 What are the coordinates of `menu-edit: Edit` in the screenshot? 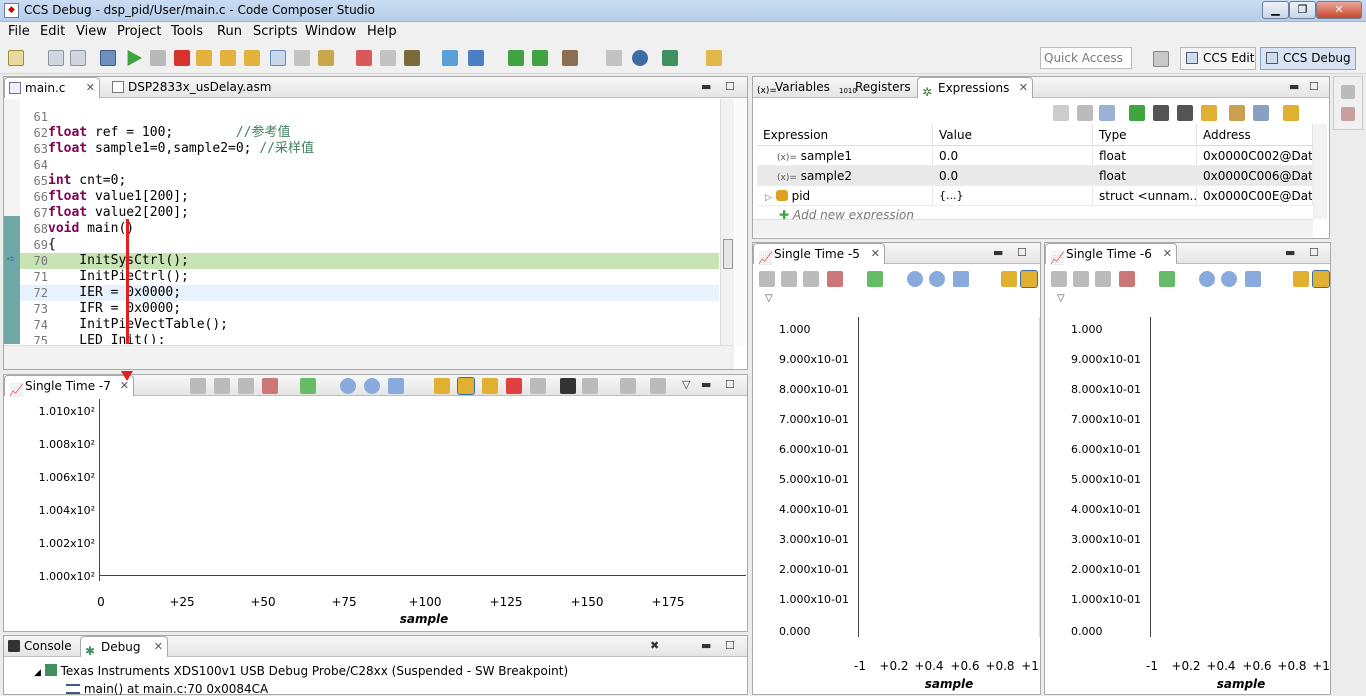 It's located at (52, 31).